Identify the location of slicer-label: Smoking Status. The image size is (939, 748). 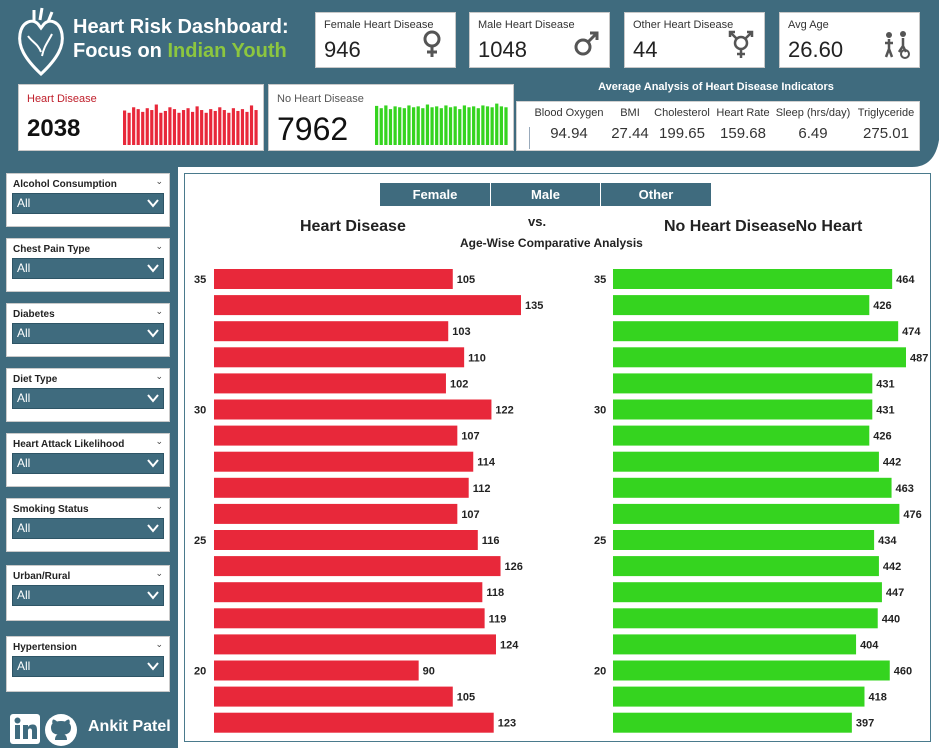
(51, 509).